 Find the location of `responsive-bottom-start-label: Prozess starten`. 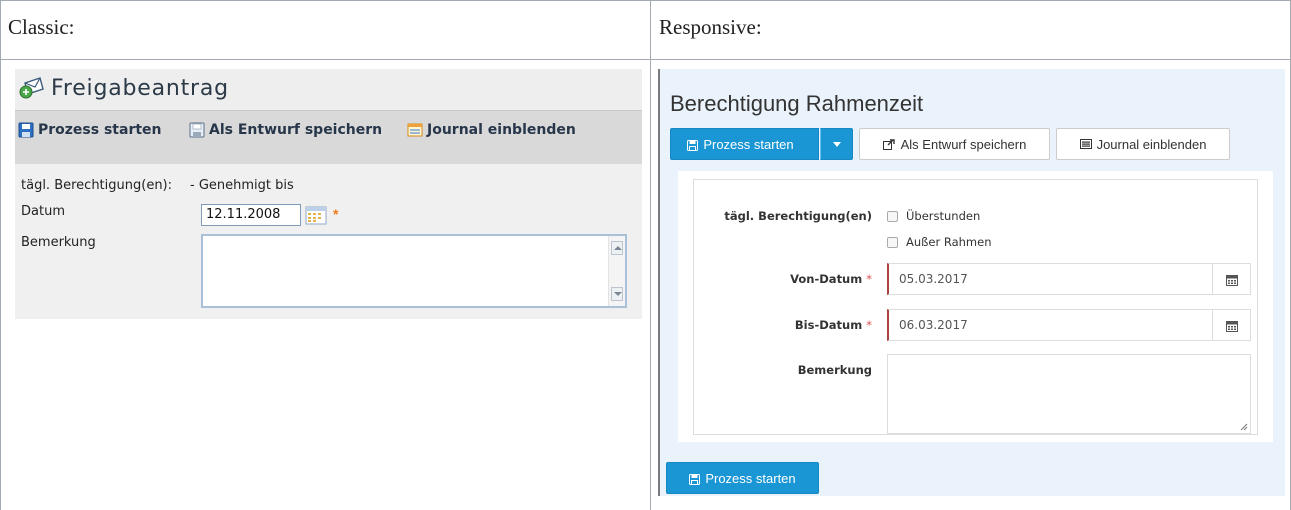

responsive-bottom-start-label: Prozess starten is located at coordinates (750, 478).